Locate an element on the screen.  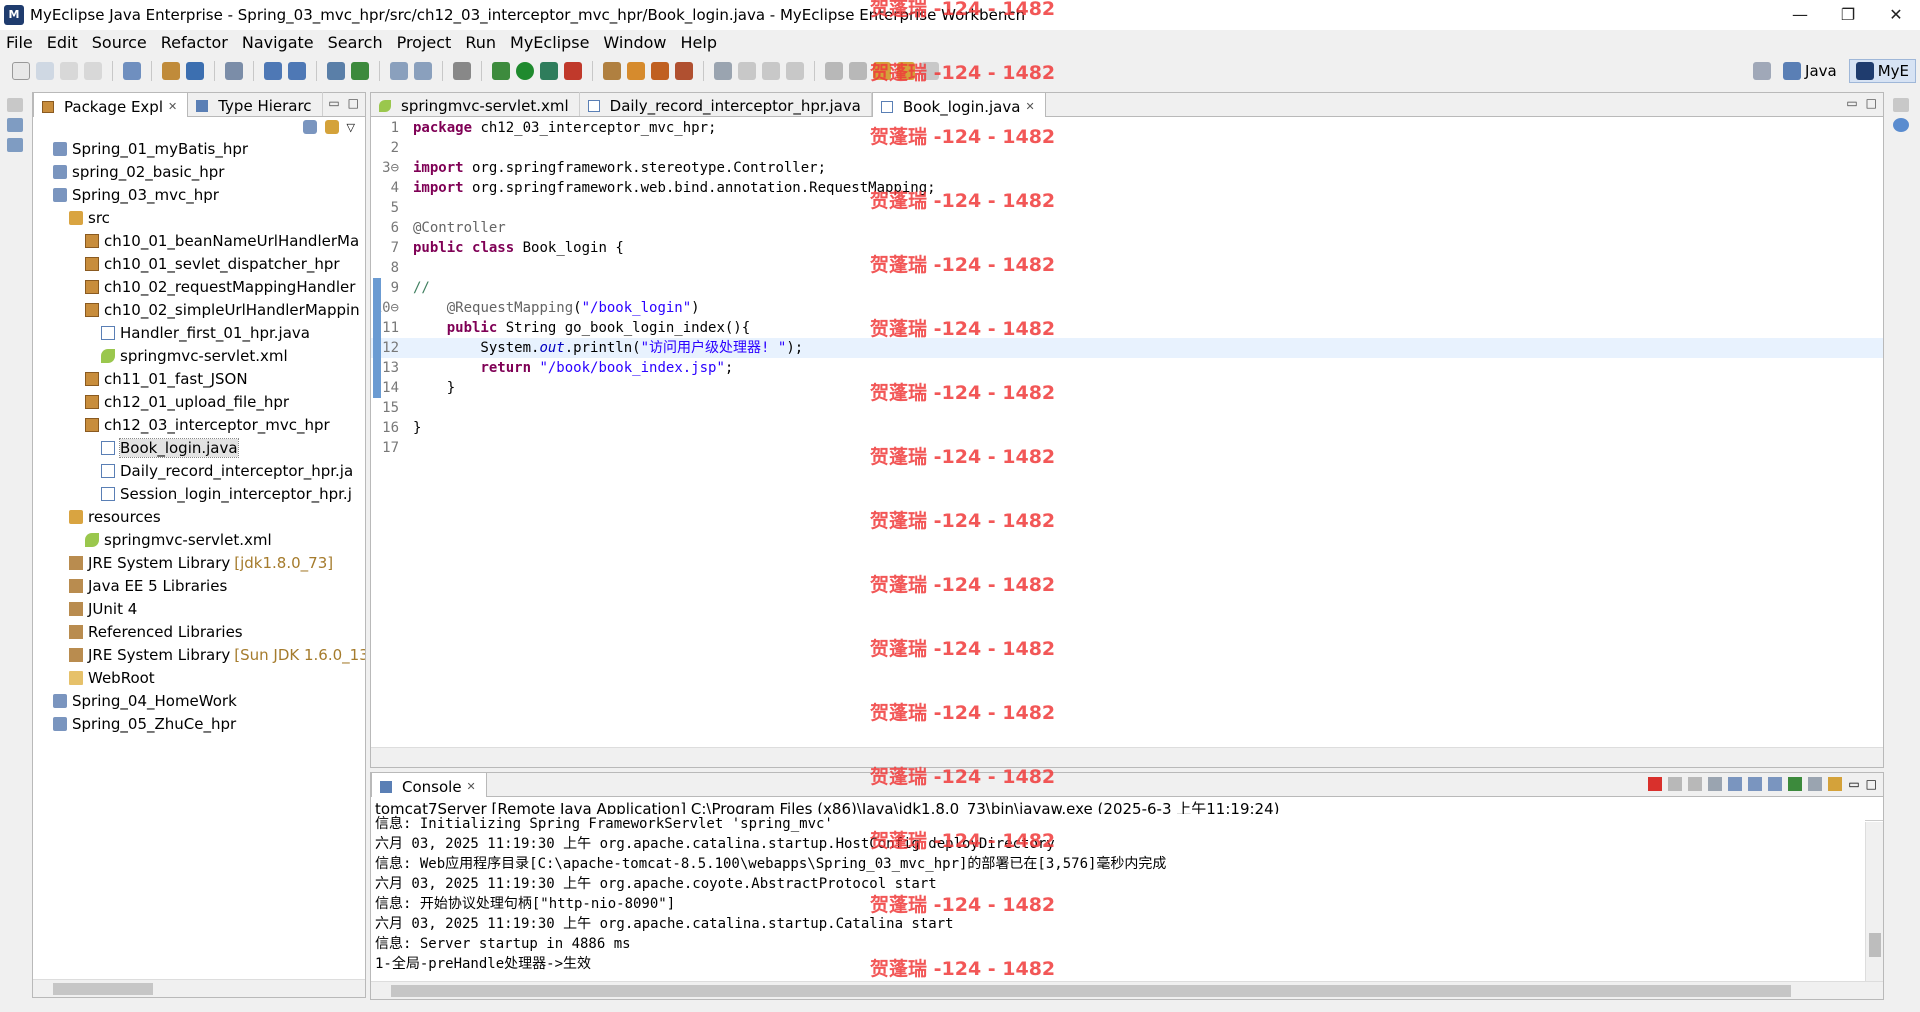
toggle-mark-icon is located at coordinates (747, 71).